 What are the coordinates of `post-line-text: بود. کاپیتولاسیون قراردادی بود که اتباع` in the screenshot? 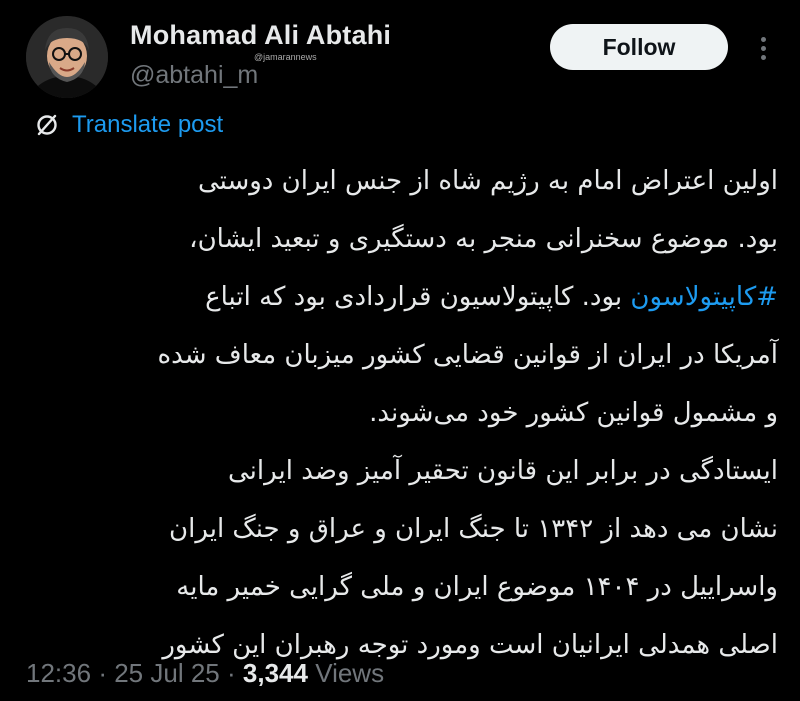 It's located at (418, 297).